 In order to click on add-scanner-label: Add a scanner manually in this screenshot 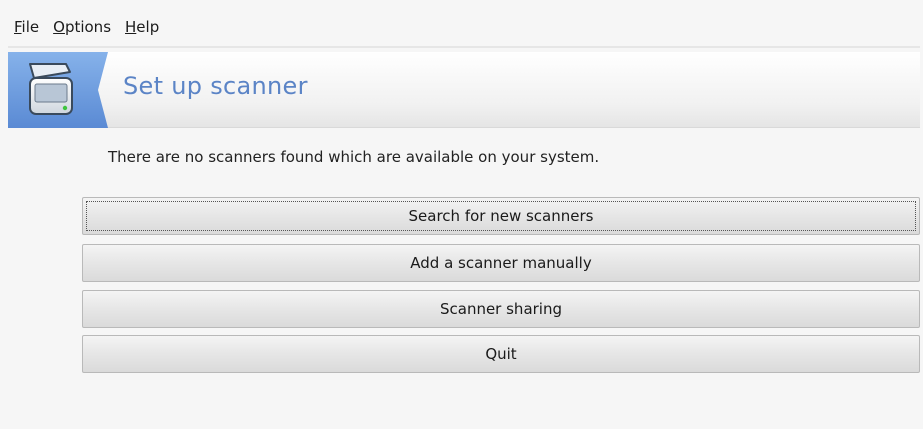, I will do `click(501, 263)`.